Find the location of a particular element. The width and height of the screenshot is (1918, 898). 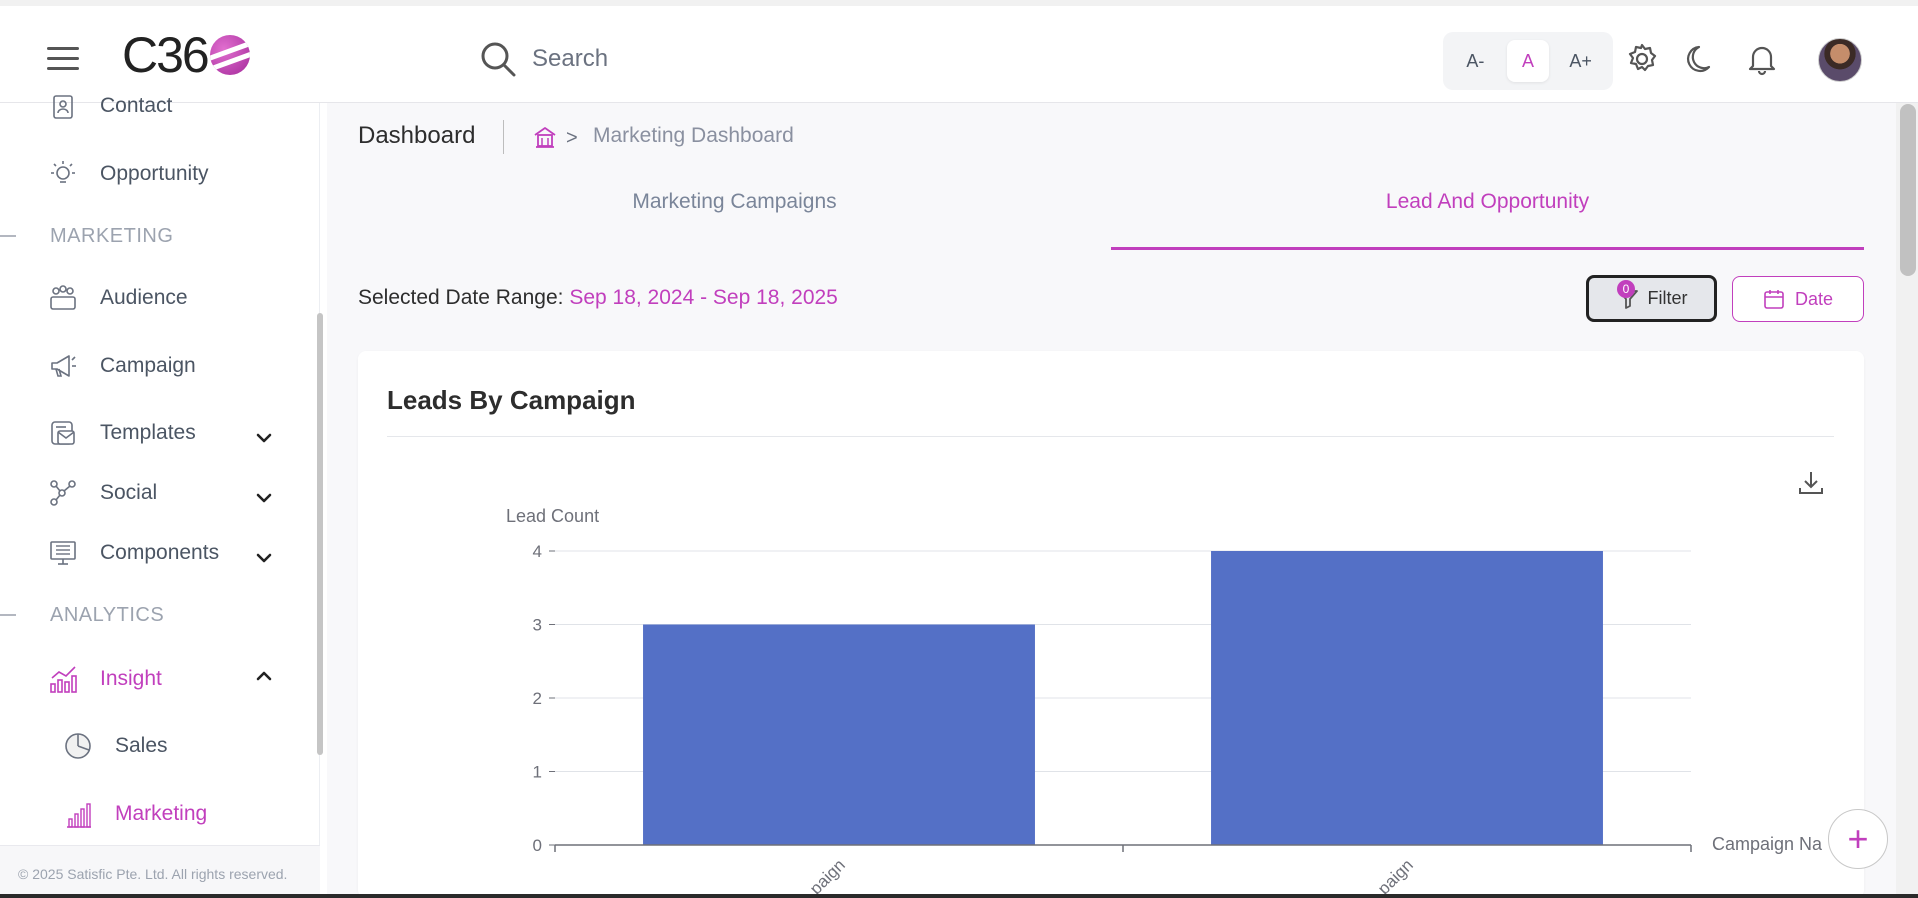

sidebar-item-components: Components is located at coordinates (133, 553).